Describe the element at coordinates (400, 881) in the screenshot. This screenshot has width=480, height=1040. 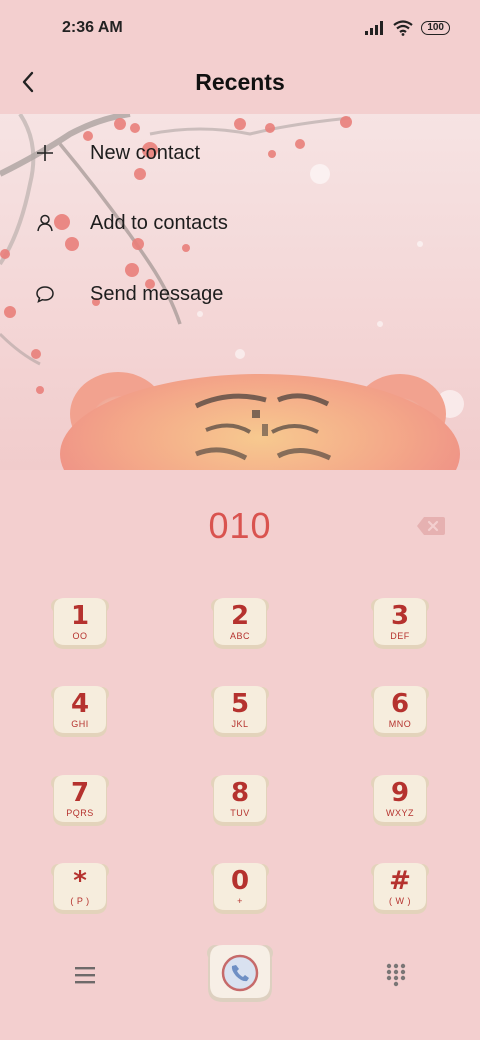
I see `key-digit: #` at that location.